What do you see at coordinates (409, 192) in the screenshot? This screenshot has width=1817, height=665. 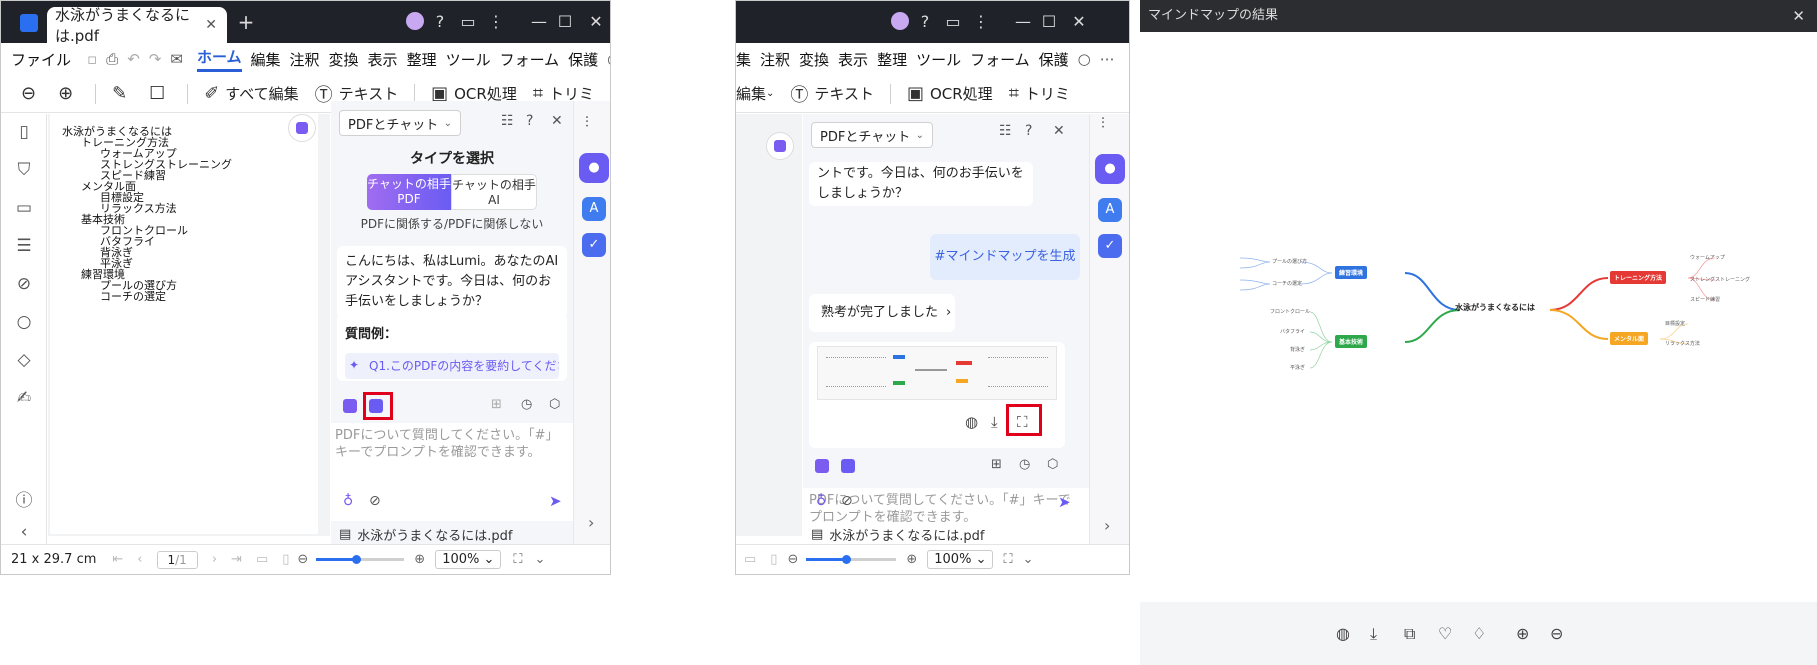 I see `chat-with-pdf-option: チャットの相手 PDF` at bounding box center [409, 192].